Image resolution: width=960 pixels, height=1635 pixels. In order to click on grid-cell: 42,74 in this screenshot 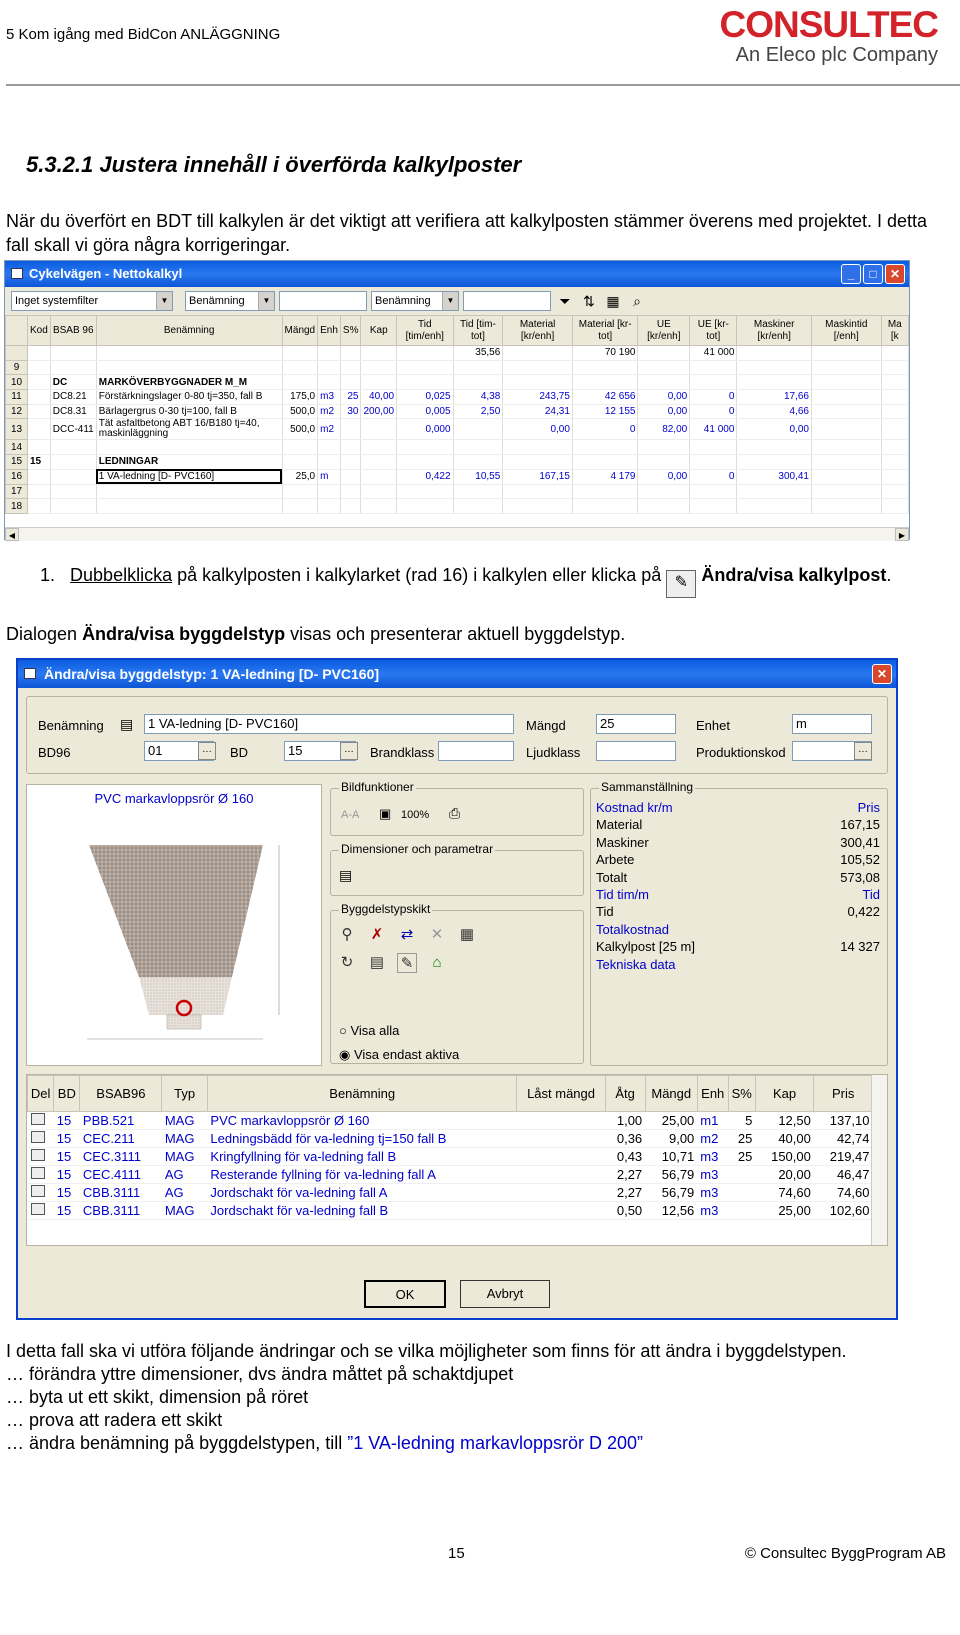, I will do `click(843, 1138)`.